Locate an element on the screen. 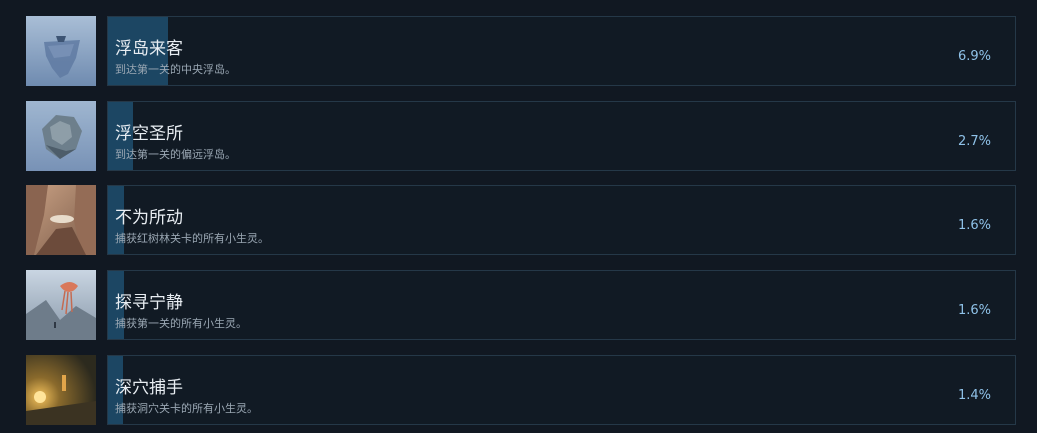  achievement-title: 不为所动 is located at coordinates (149, 218).